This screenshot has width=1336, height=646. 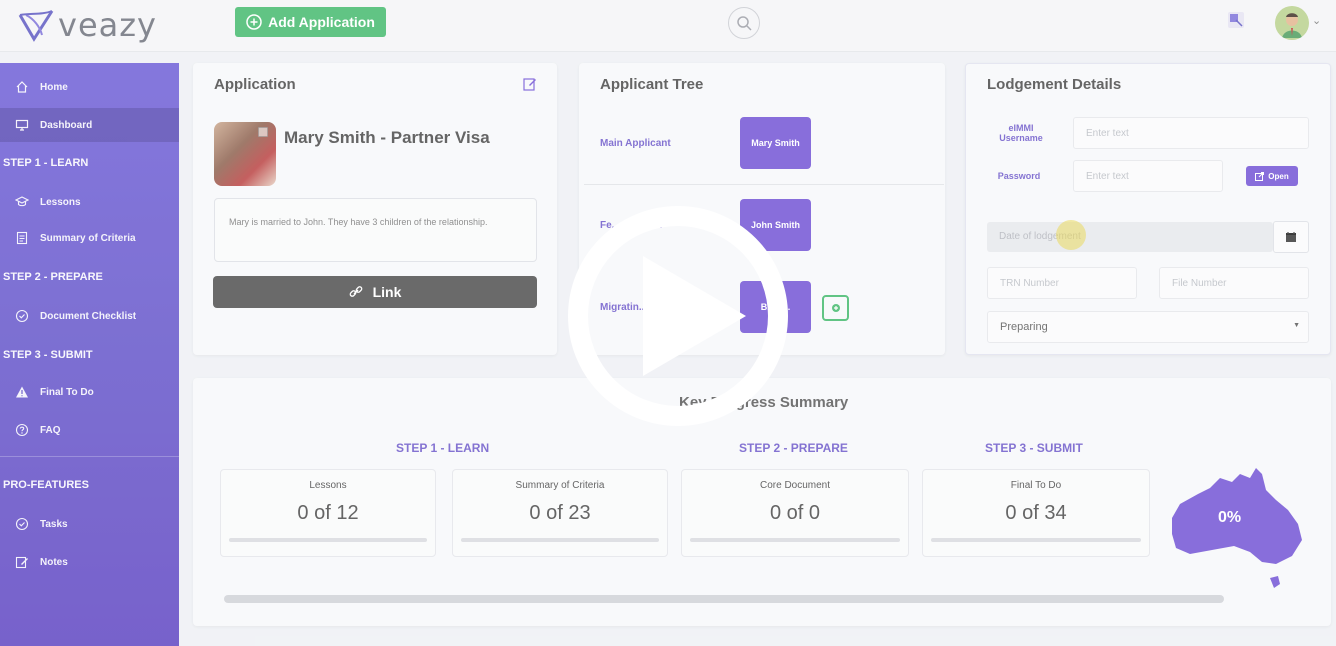 I want to click on stat-label: Core Document, so click(x=795, y=485).